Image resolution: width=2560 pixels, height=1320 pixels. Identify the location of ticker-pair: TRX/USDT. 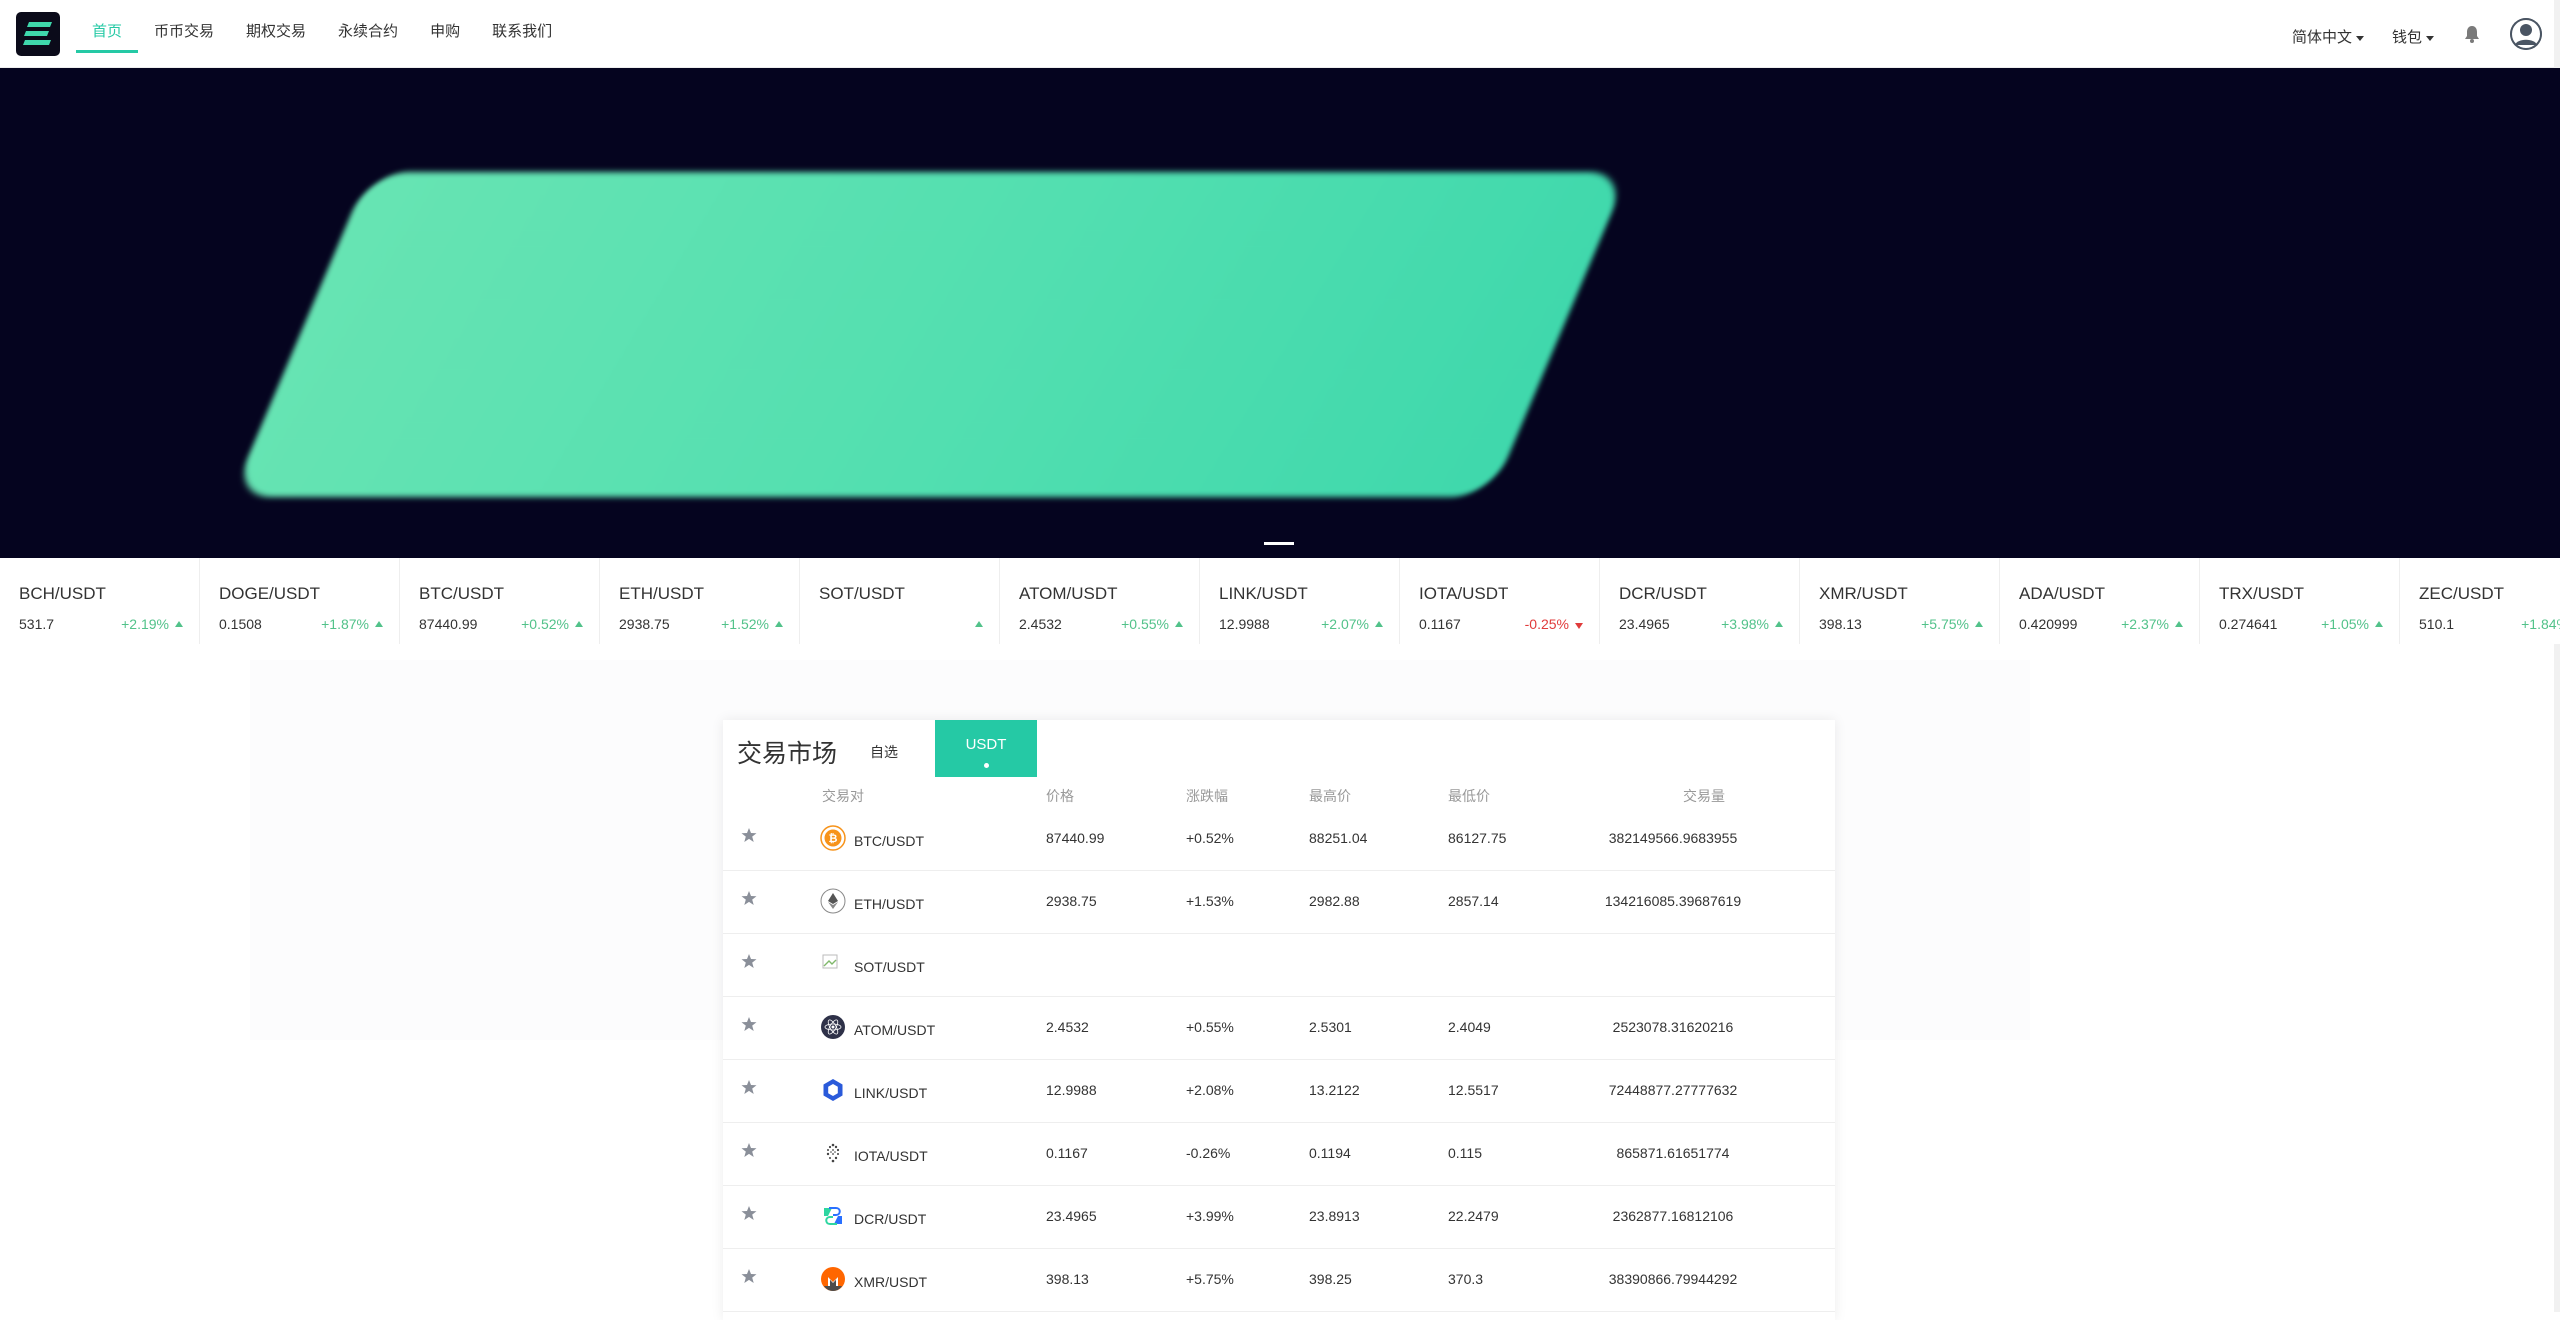
(2261, 593).